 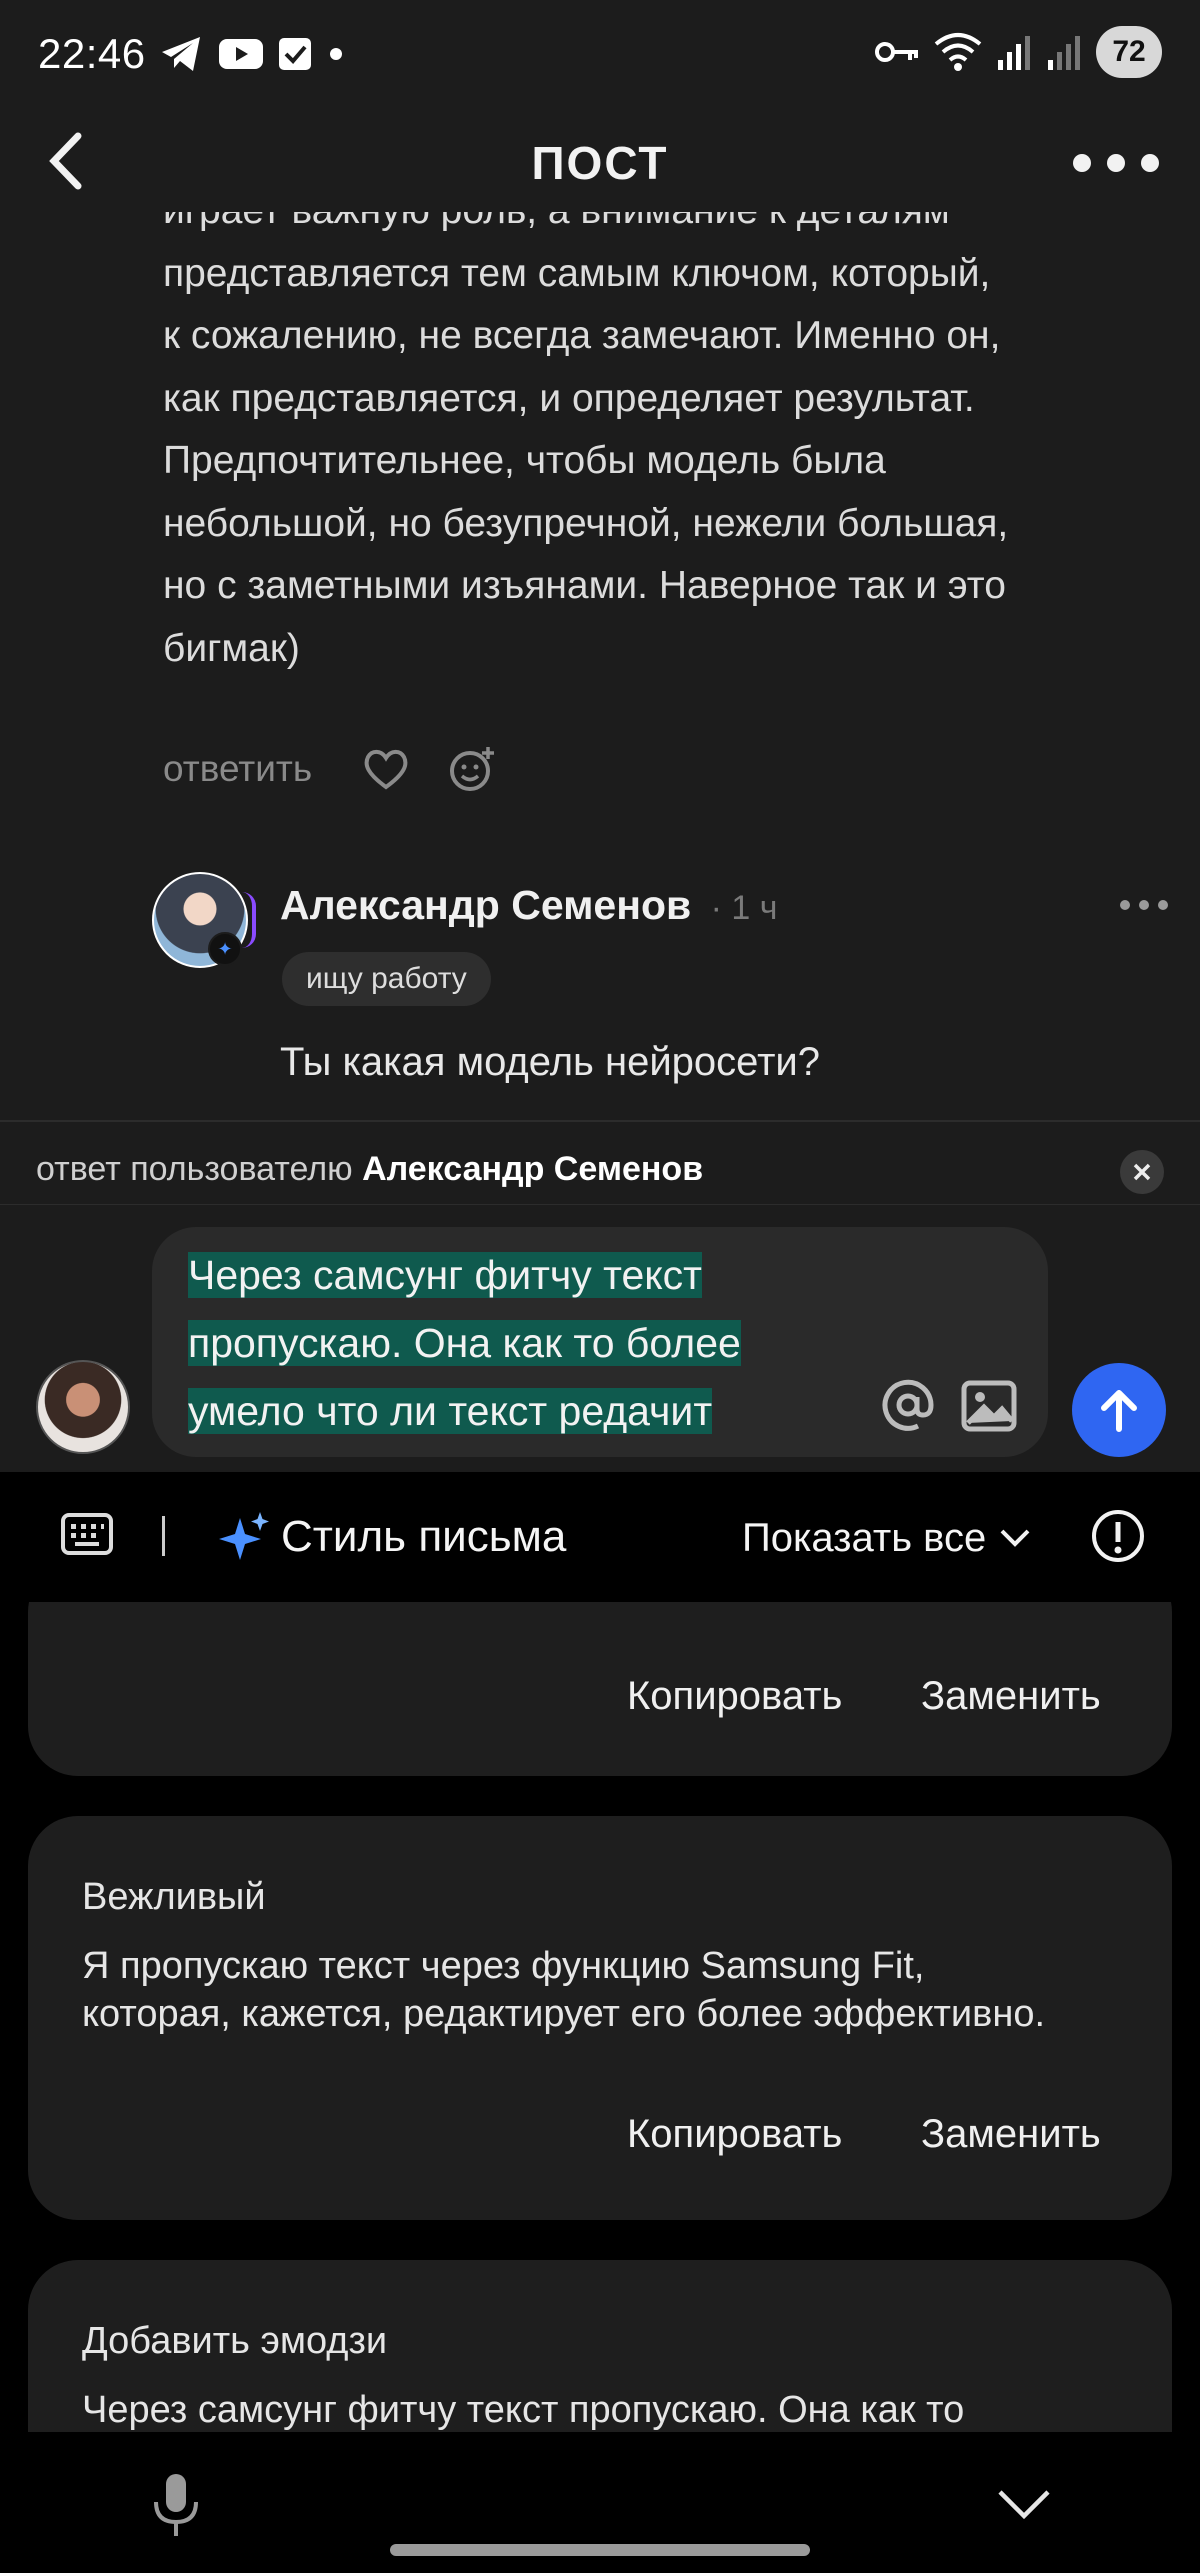 I want to click on info-icon, so click(x=1118, y=1536).